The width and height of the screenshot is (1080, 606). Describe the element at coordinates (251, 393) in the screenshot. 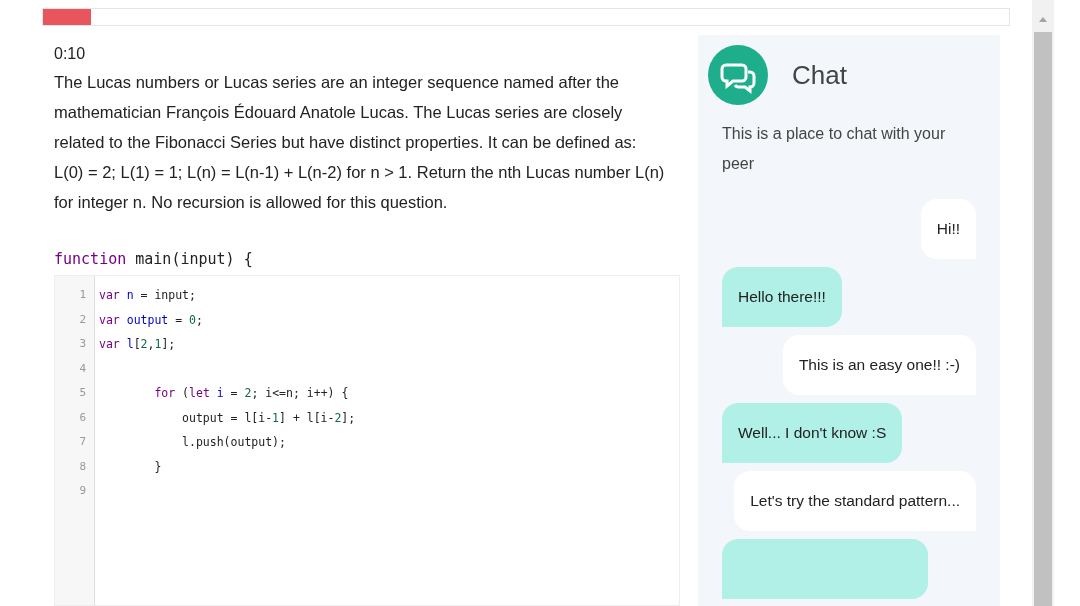

I see `code-line: for (let i = 2; i<=n; i++) {` at that location.